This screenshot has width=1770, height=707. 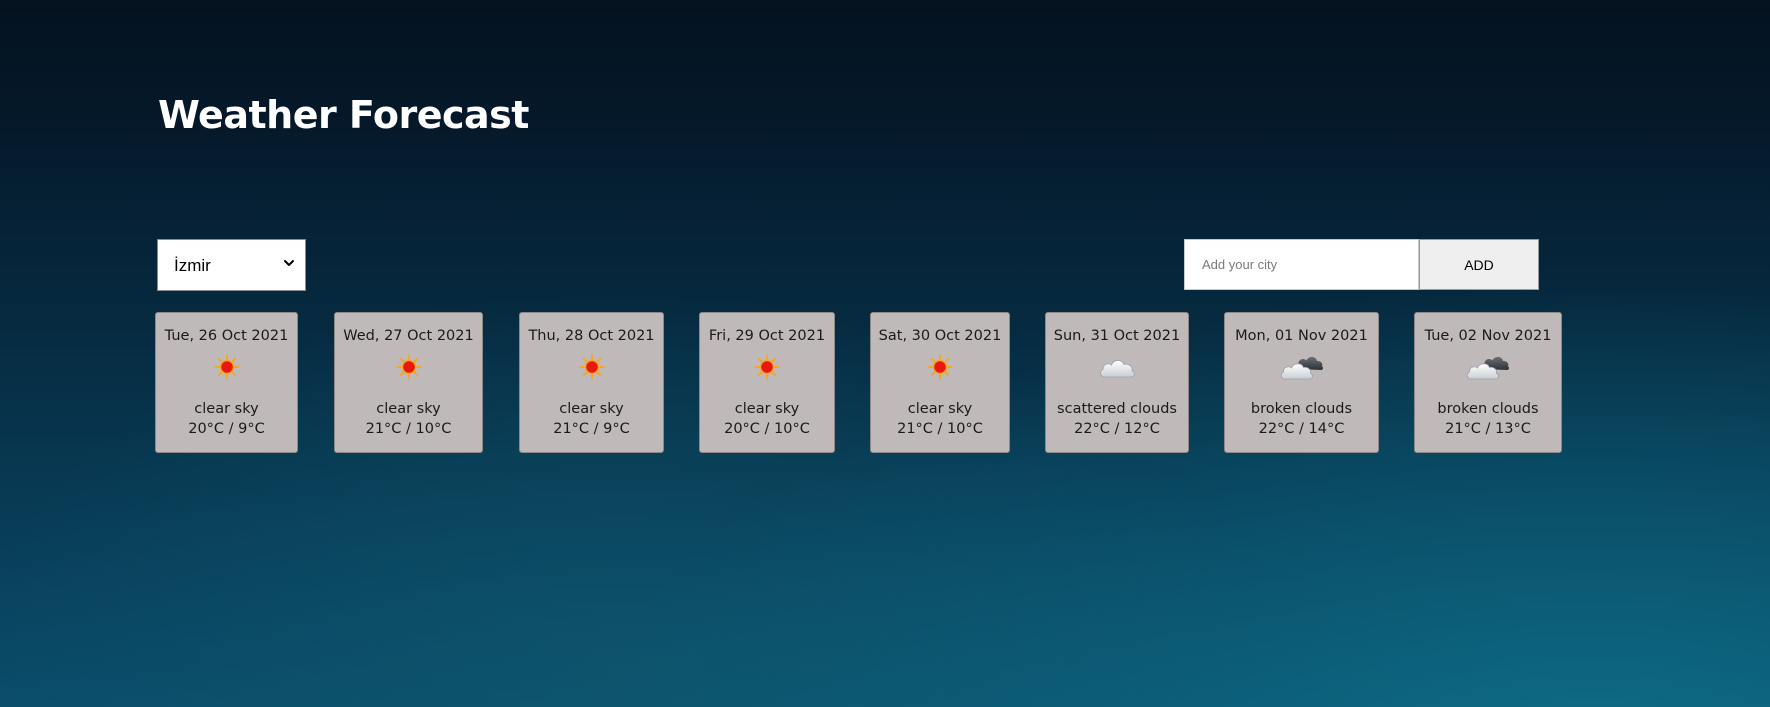 What do you see at coordinates (1117, 336) in the screenshot?
I see `forecast-date: Sun, 31 Oct 2021` at bounding box center [1117, 336].